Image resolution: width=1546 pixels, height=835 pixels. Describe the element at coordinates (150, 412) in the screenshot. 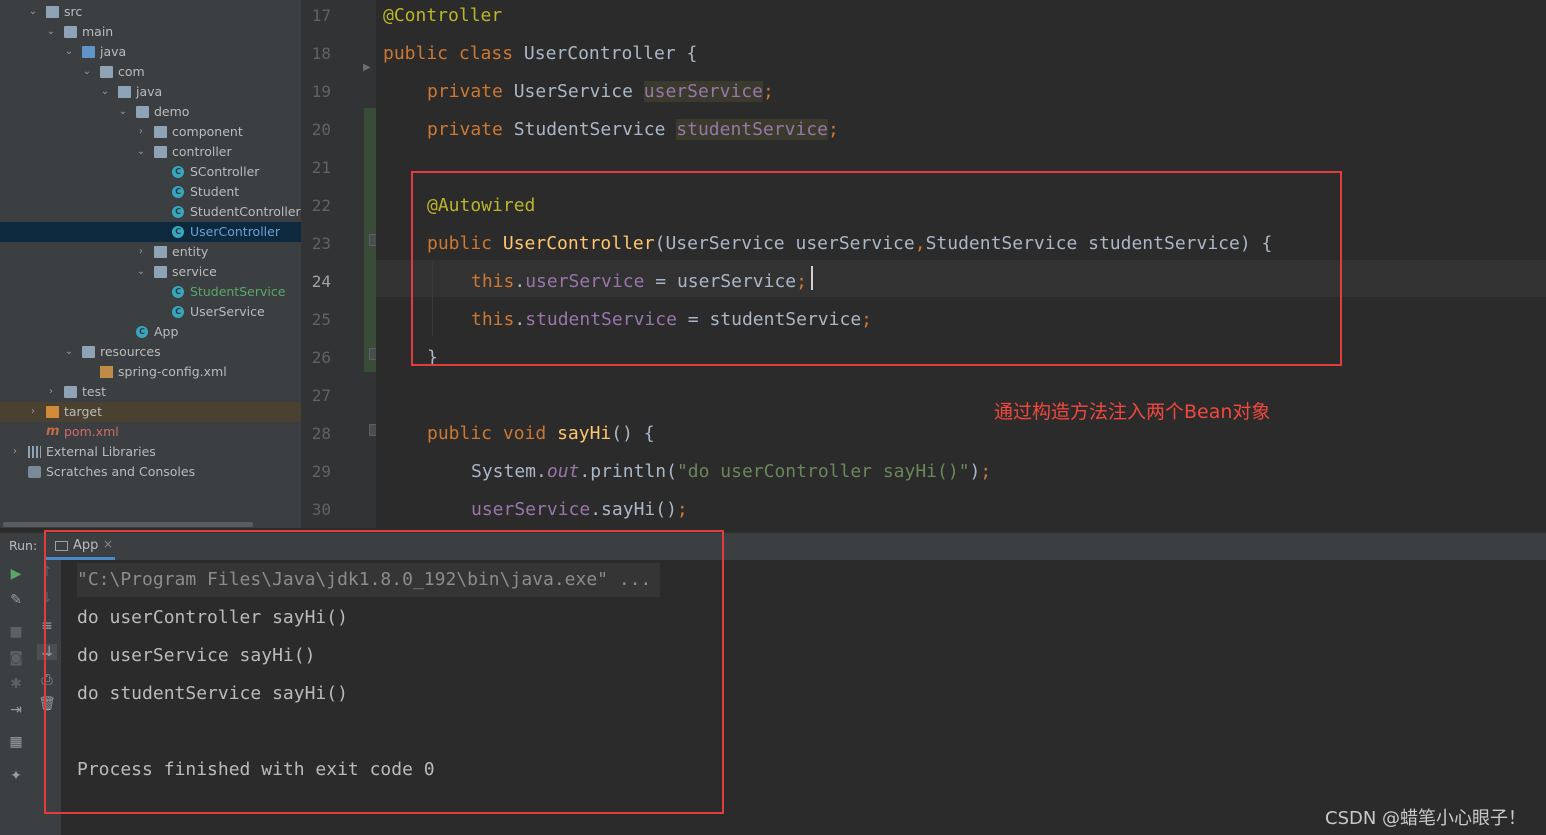

I see `tree-item: › target` at that location.